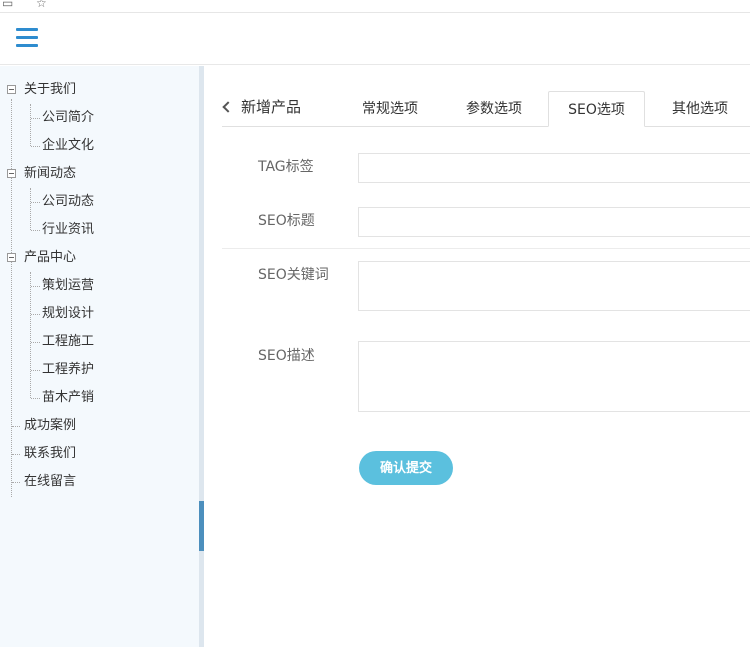 The height and width of the screenshot is (647, 750). I want to click on sidebar-item-label: 新闻动态, so click(50, 173).